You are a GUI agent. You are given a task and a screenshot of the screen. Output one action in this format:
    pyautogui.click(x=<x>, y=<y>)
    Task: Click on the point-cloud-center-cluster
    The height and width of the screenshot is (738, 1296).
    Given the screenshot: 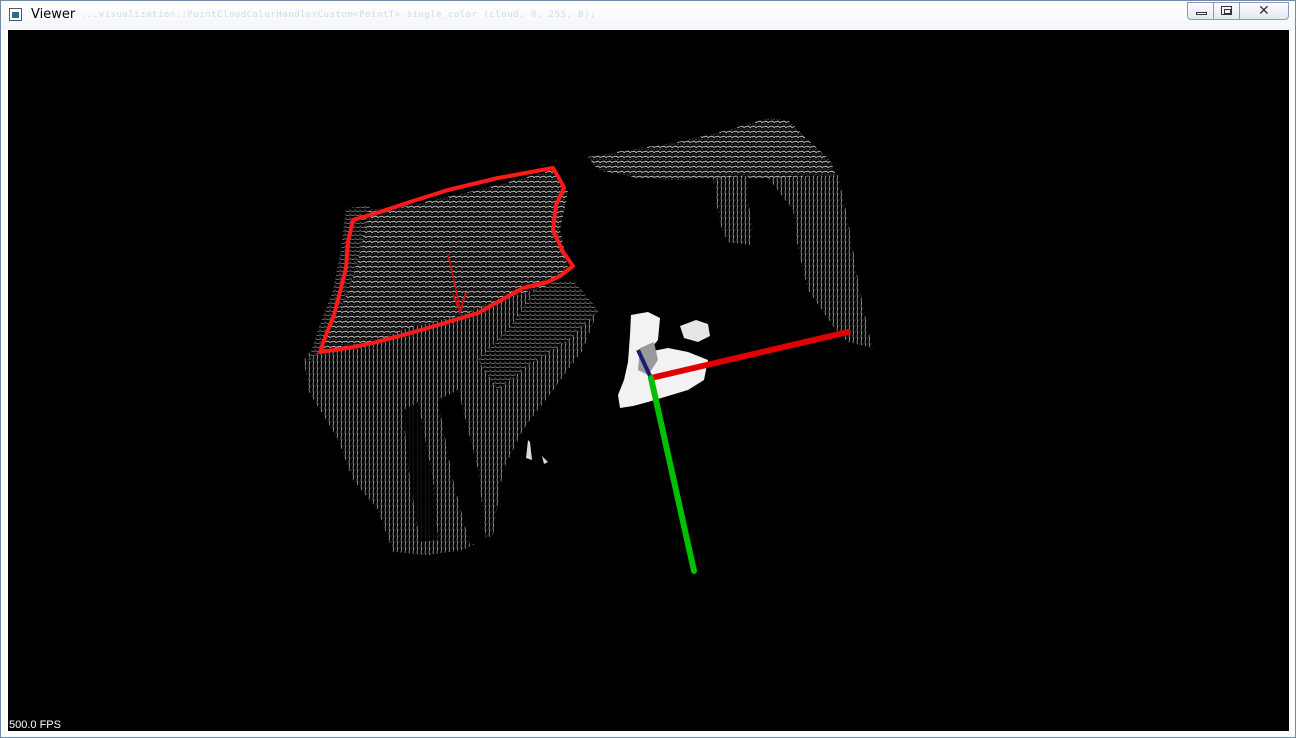 What is the action you would take?
    pyautogui.click(x=664, y=360)
    